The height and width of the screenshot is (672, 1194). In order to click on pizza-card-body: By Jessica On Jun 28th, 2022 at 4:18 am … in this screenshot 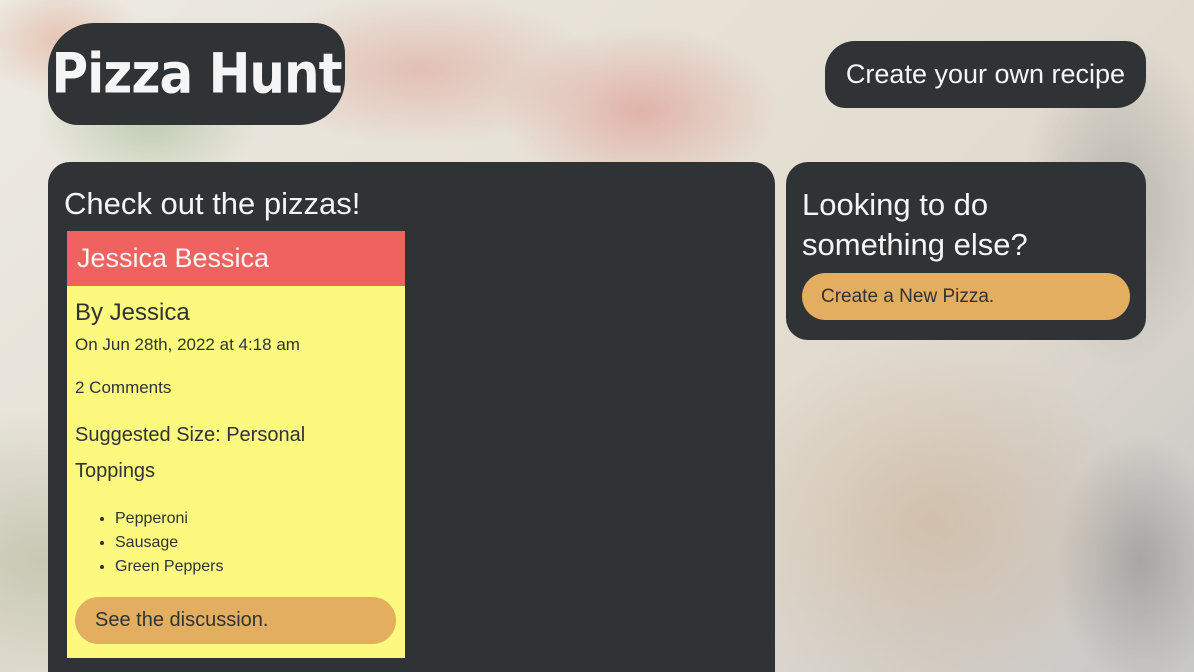, I will do `click(236, 432)`.